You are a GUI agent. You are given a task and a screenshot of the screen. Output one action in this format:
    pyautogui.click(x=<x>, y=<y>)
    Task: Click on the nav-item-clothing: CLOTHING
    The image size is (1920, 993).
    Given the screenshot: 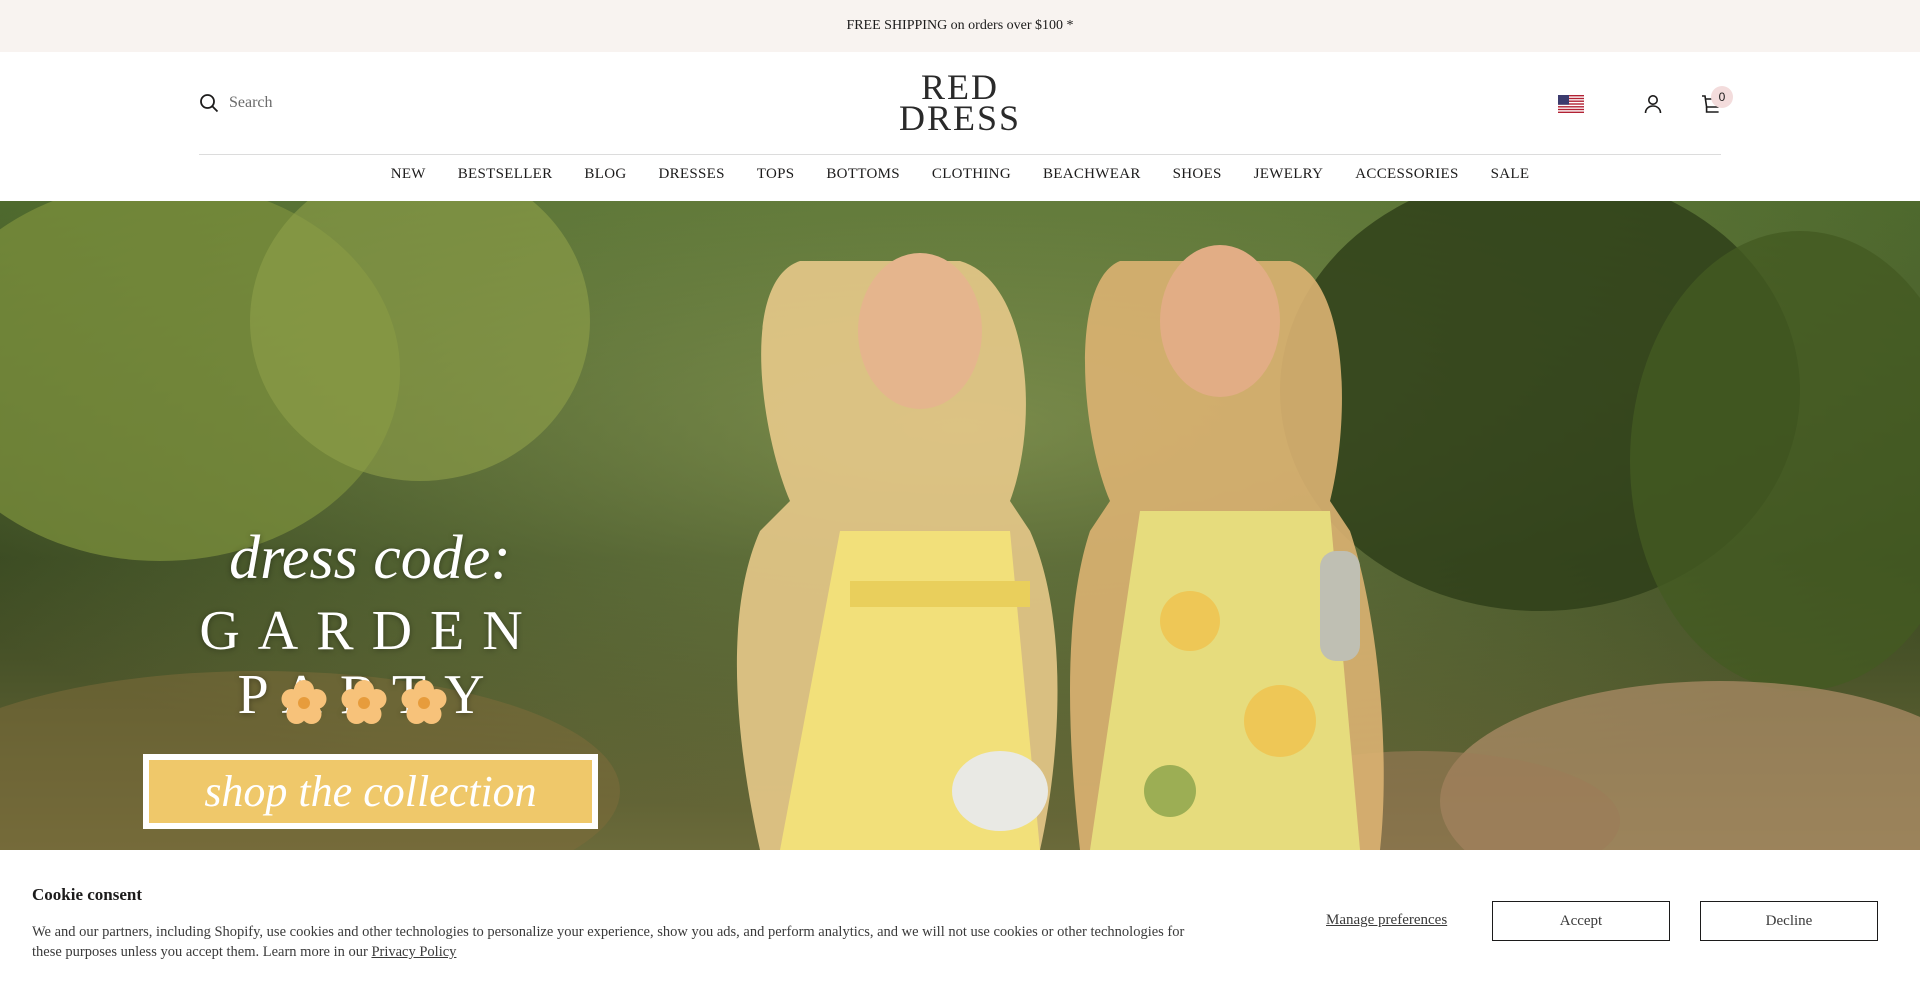 What is the action you would take?
    pyautogui.click(x=971, y=178)
    